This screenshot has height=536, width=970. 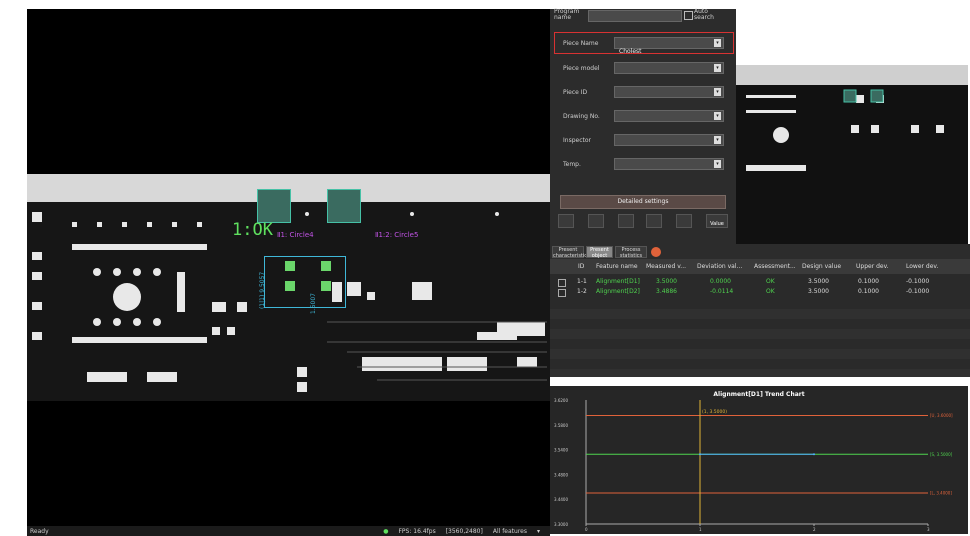 I want to click on piece-id-dropdown: ▾, so click(x=669, y=92).